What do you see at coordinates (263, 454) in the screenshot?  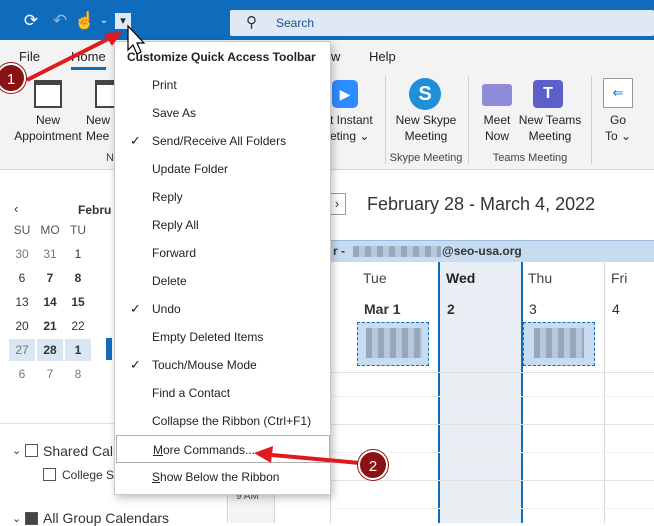 I see `arrow-2-head` at bounding box center [263, 454].